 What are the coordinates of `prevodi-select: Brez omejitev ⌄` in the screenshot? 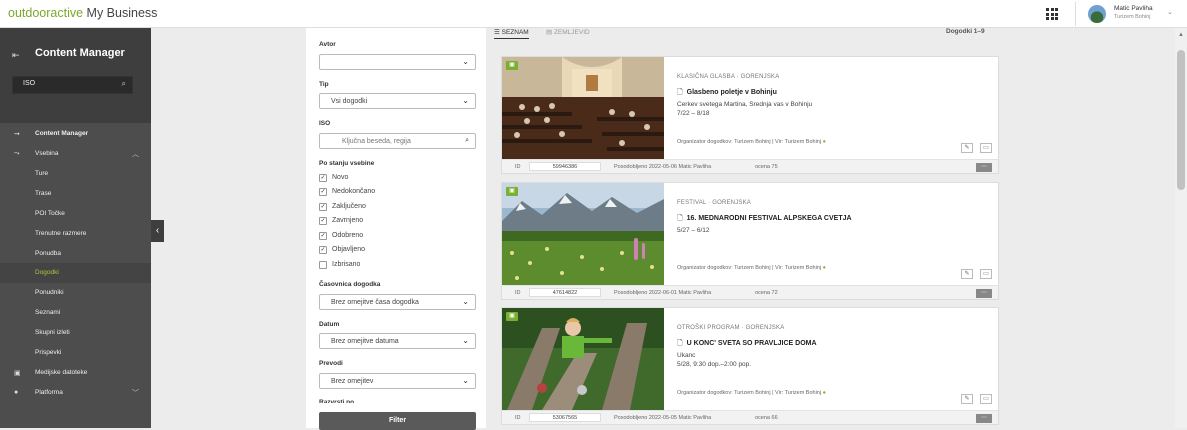 It's located at (397, 381).